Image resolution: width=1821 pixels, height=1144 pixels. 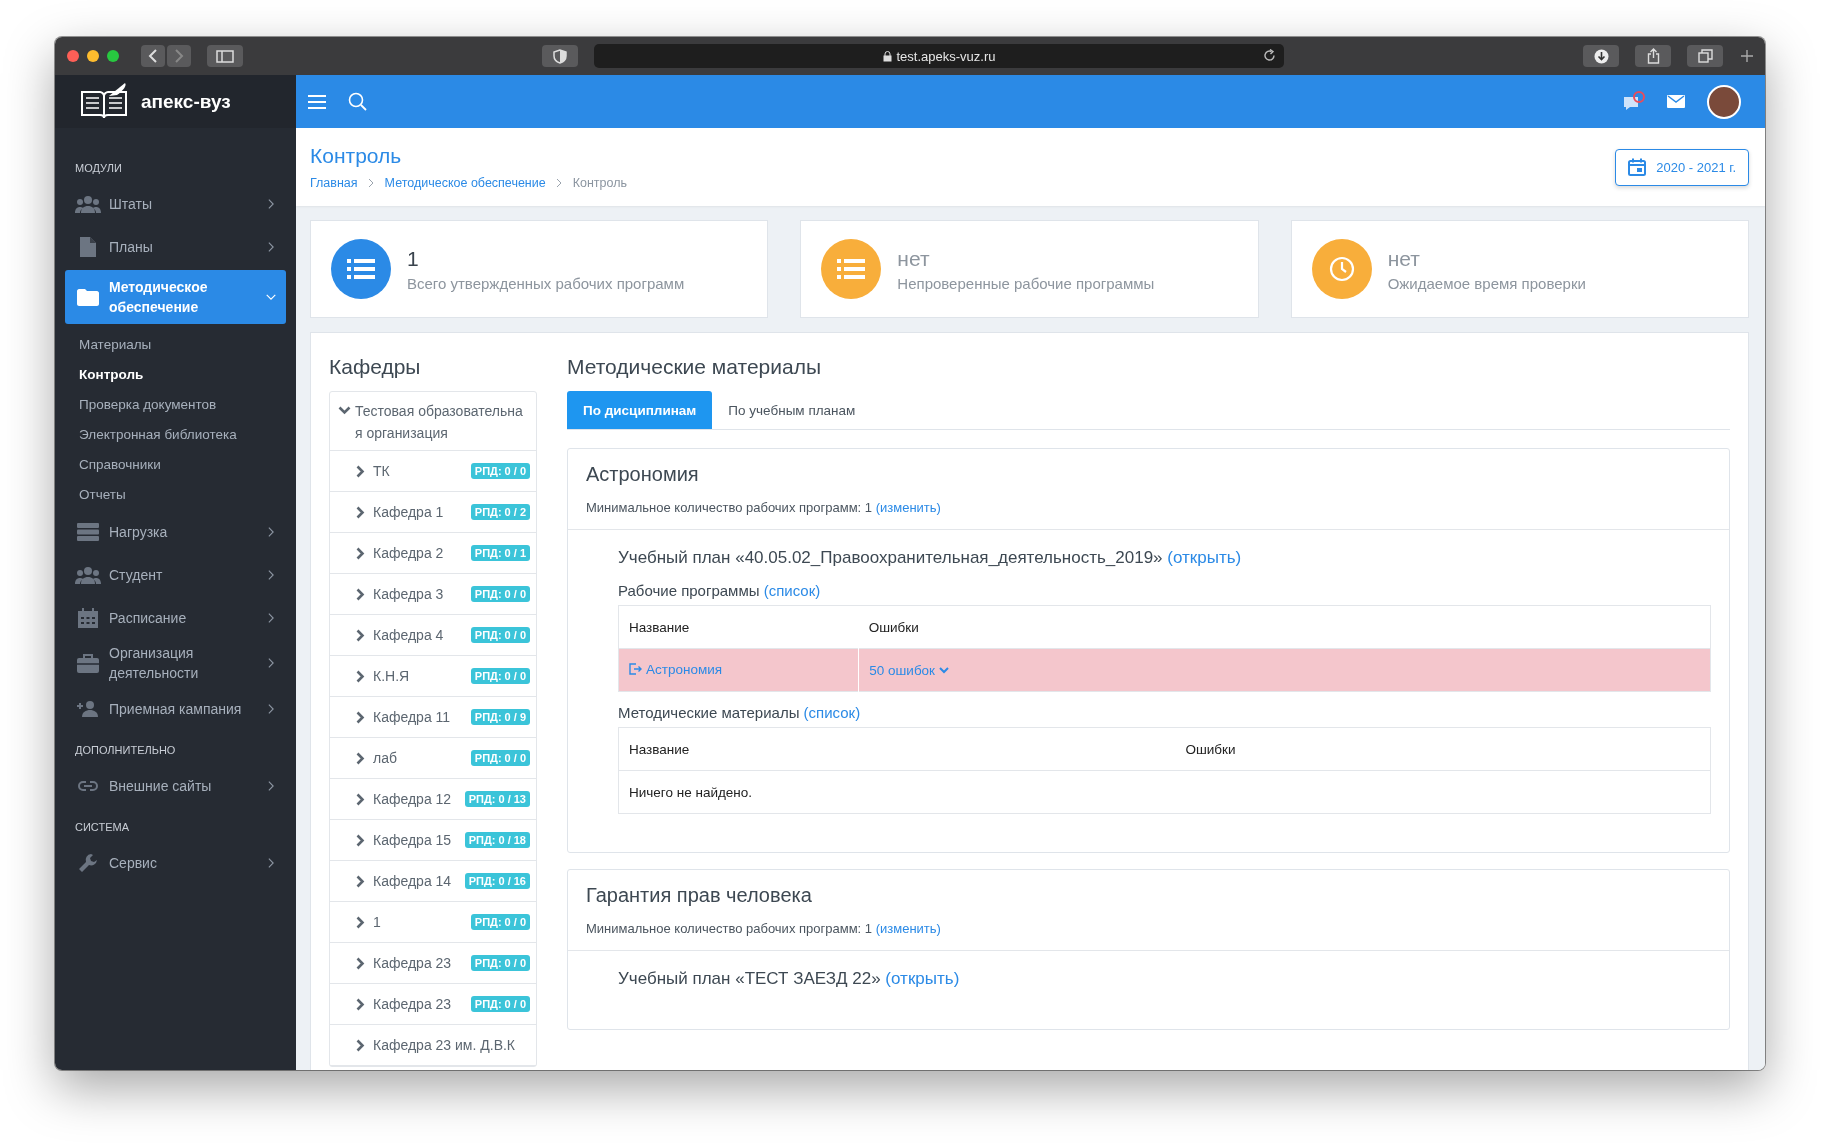 I want to click on breadcrumb-link: Методическое обеспечение, so click(x=465, y=183).